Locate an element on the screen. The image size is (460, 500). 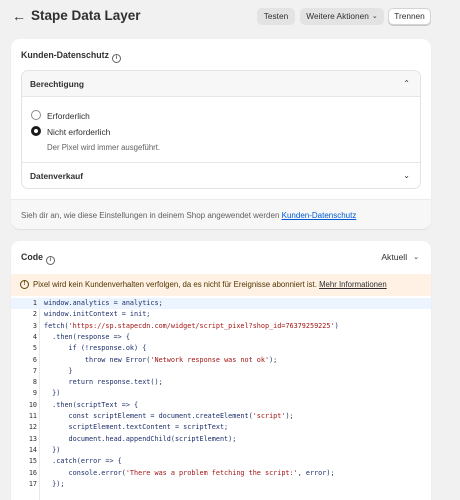
privacy-link: Kunden-Datenschutz is located at coordinates (319, 215).